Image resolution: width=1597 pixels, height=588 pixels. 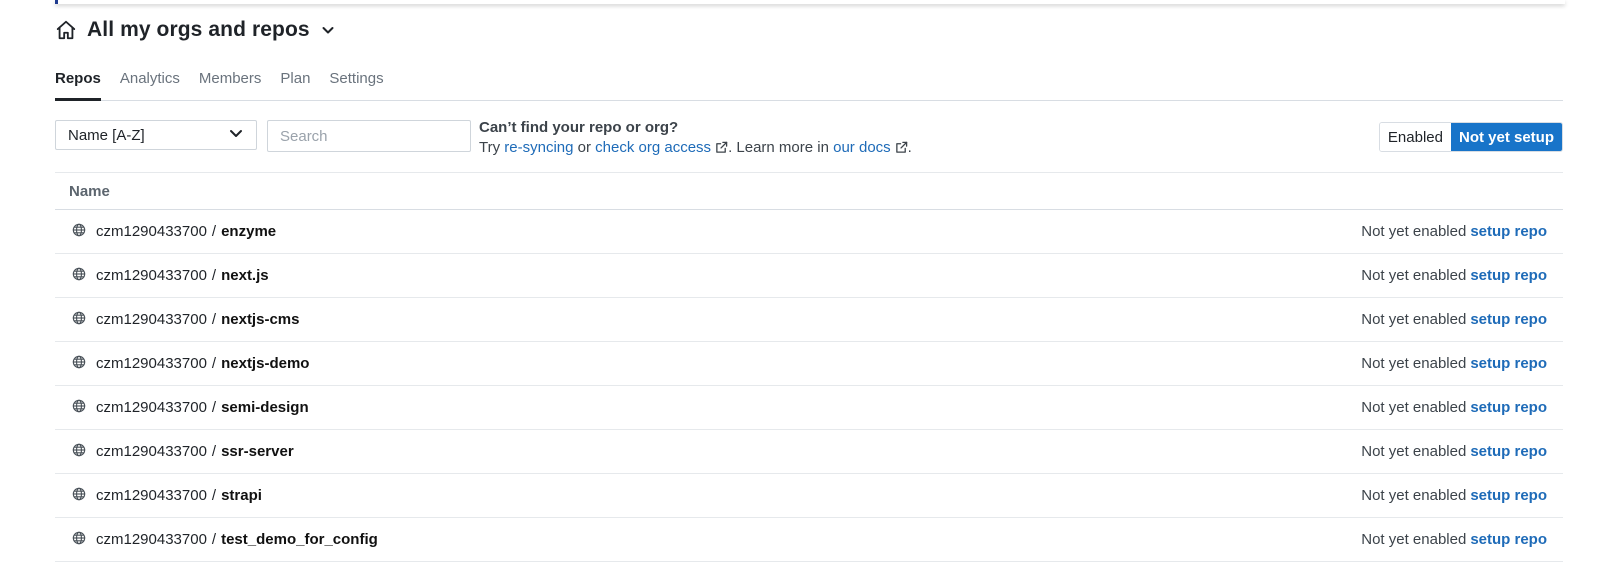 What do you see at coordinates (260, 319) in the screenshot?
I see `repo-name: nextjs-cms` at bounding box center [260, 319].